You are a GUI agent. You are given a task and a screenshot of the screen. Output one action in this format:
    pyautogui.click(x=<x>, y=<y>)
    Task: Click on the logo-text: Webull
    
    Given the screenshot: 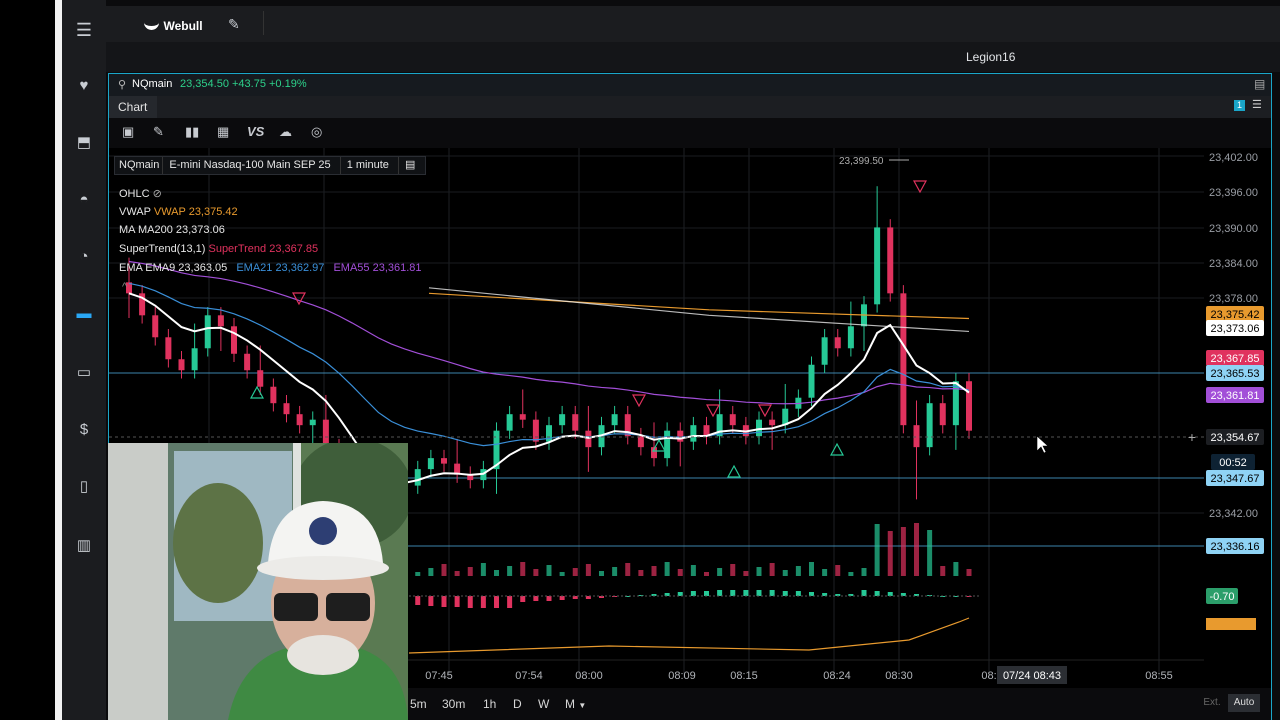 What is the action you would take?
    pyautogui.click(x=183, y=25)
    